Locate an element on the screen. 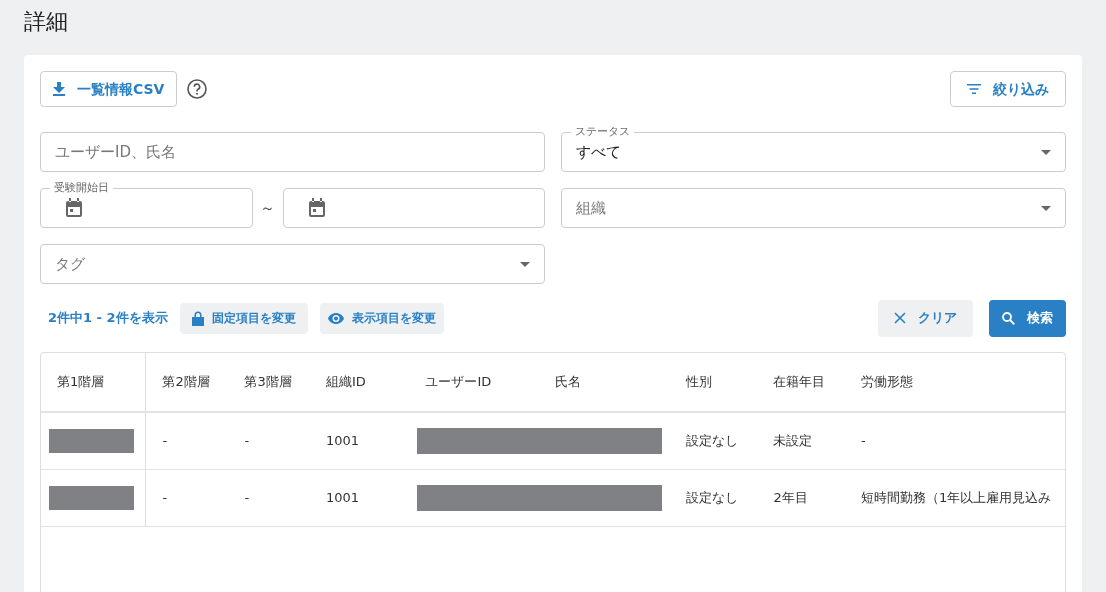  tag-select-field: タグ is located at coordinates (292, 264).